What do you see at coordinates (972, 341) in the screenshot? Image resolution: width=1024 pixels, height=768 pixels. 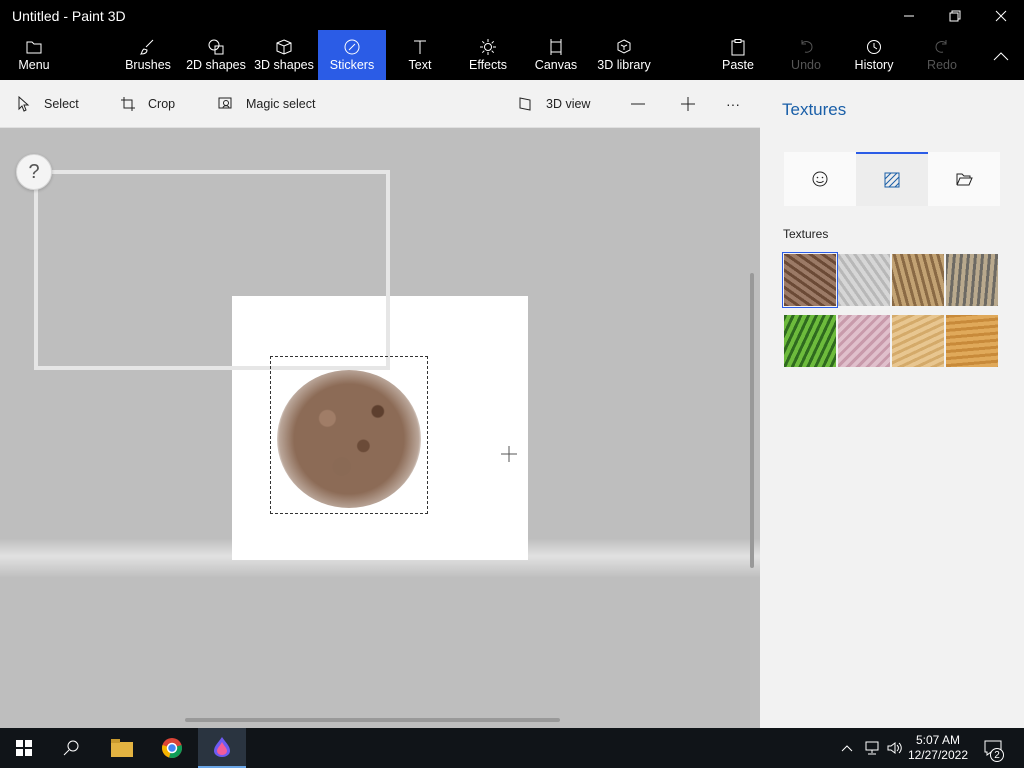 I see `texture-swatch-wood` at bounding box center [972, 341].